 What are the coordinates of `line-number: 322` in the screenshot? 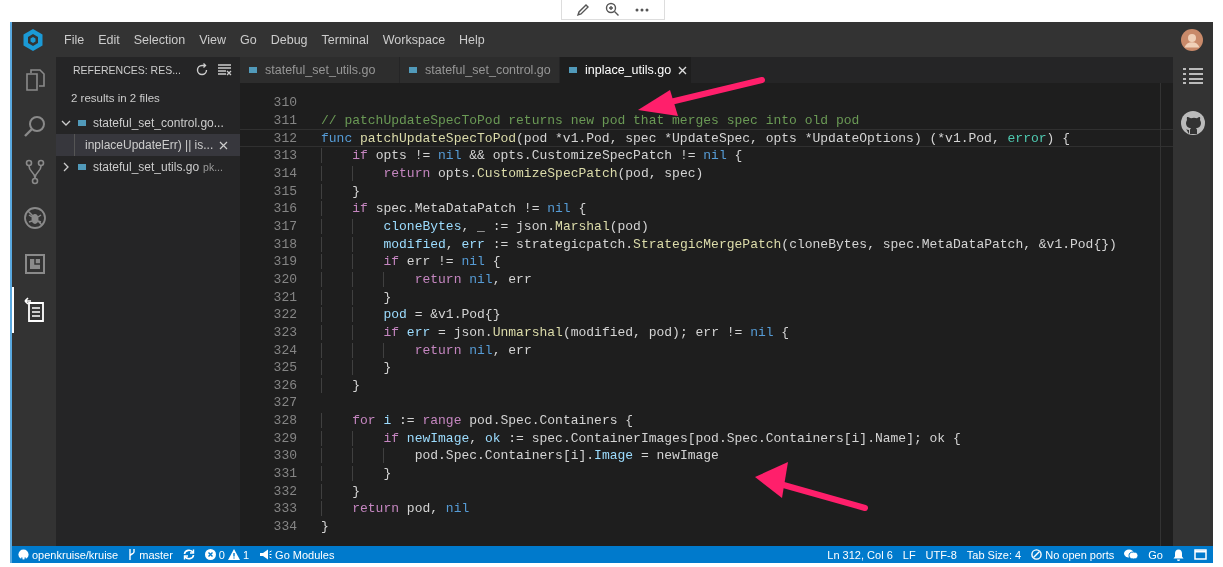 It's located at (284, 315).